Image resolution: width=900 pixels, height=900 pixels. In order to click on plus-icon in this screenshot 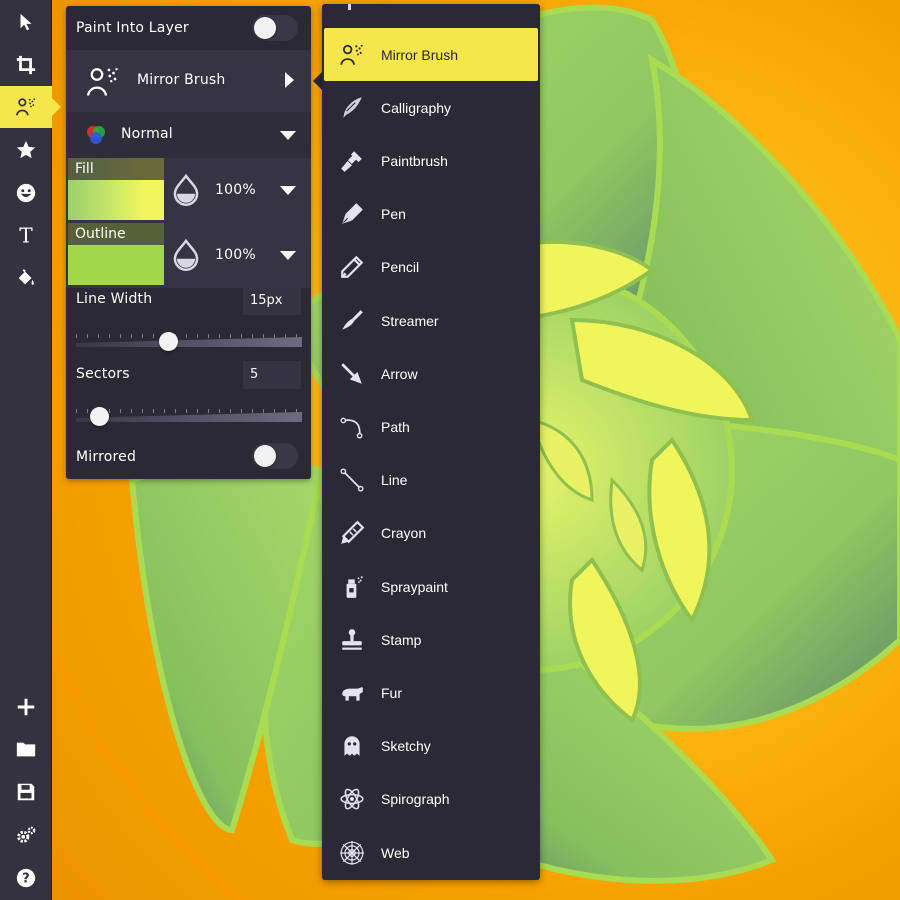, I will do `click(26, 707)`.